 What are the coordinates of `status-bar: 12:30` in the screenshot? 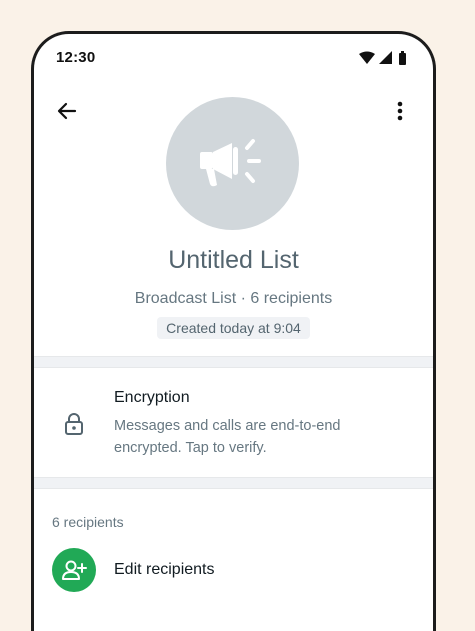 It's located at (233, 58).